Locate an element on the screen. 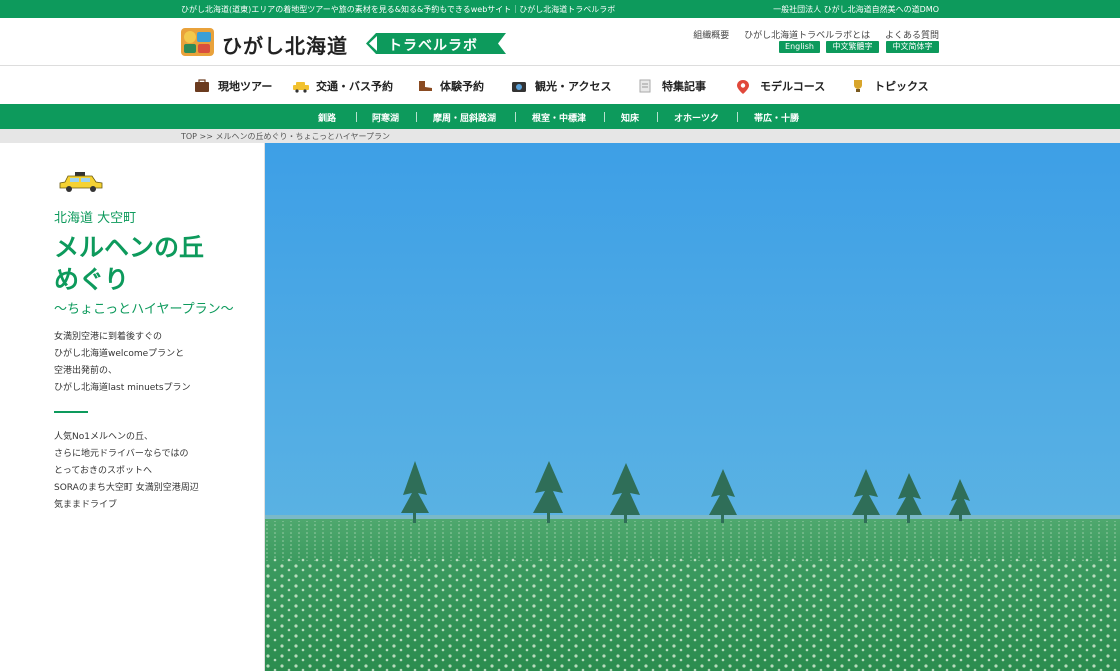 Image resolution: width=1120 pixels, height=671 pixels. description-line: 気ままドライブ is located at coordinates (86, 505).